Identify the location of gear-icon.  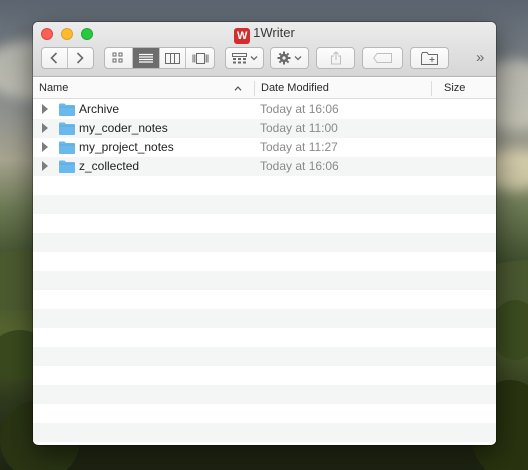
(284, 58).